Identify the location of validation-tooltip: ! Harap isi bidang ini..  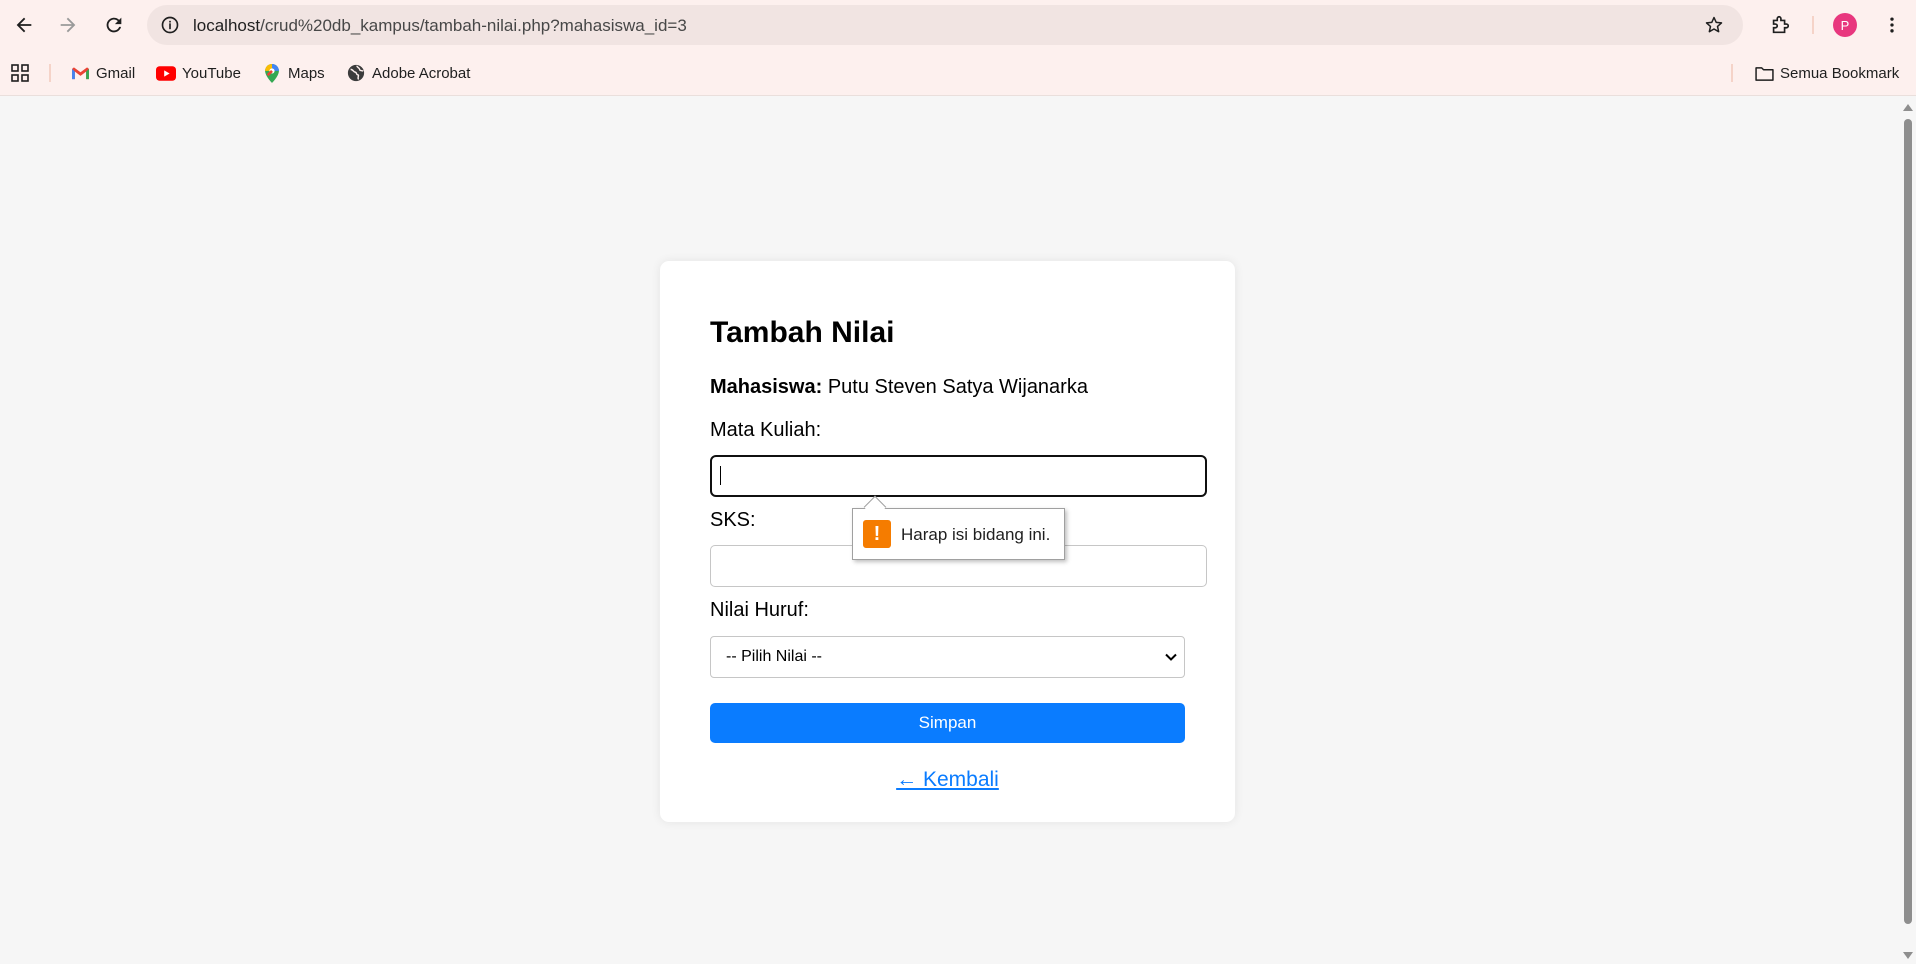
(958, 527).